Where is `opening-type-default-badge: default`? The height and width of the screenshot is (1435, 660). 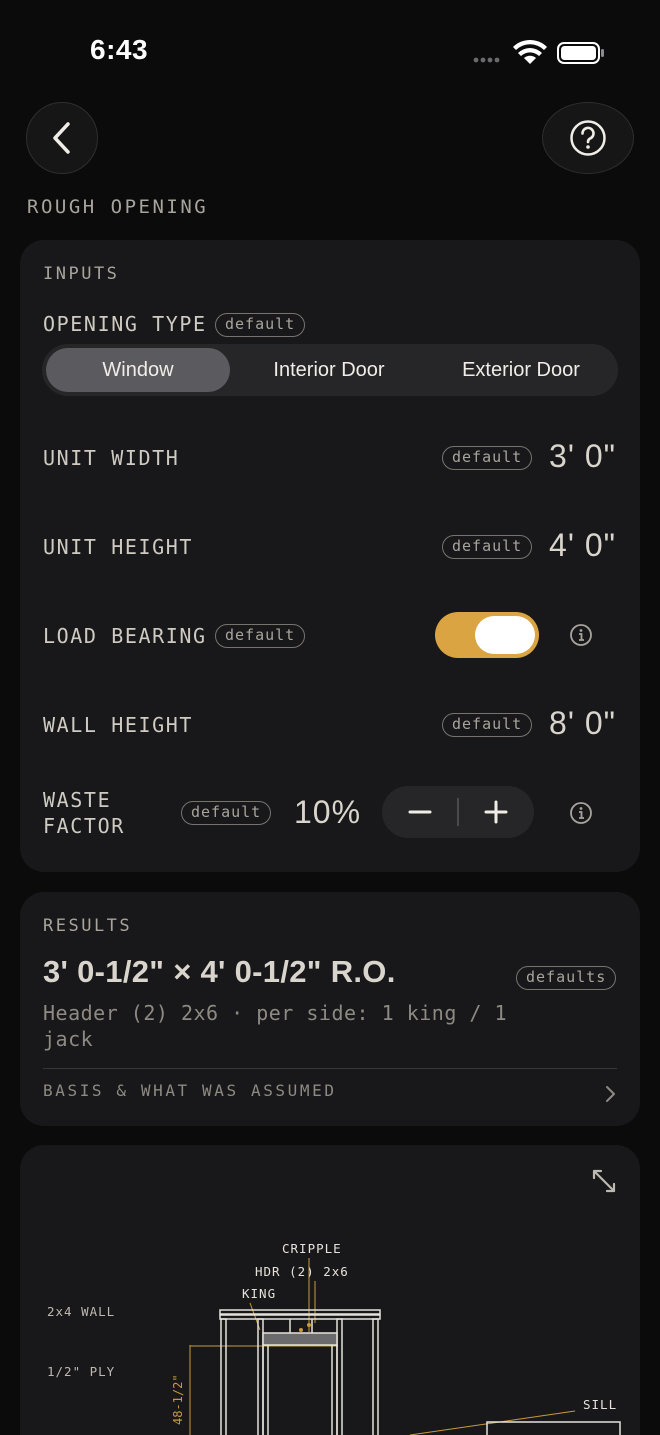 opening-type-default-badge: default is located at coordinates (260, 325).